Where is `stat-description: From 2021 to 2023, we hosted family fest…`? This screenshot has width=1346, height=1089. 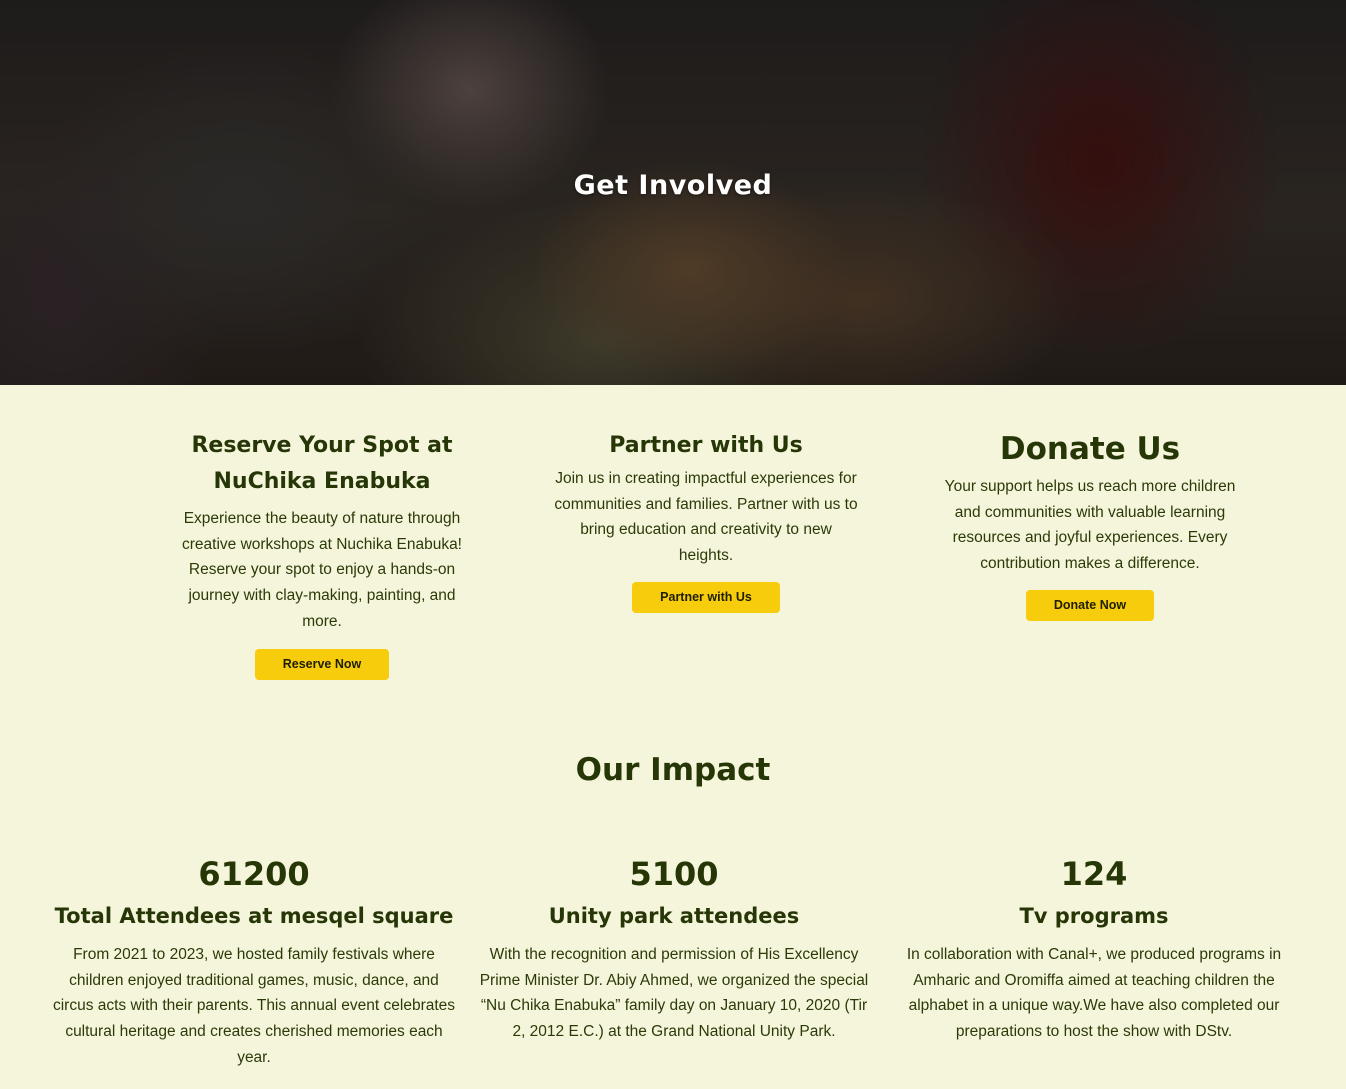 stat-description: From 2021 to 2023, we hosted family fest… is located at coordinates (254, 1006).